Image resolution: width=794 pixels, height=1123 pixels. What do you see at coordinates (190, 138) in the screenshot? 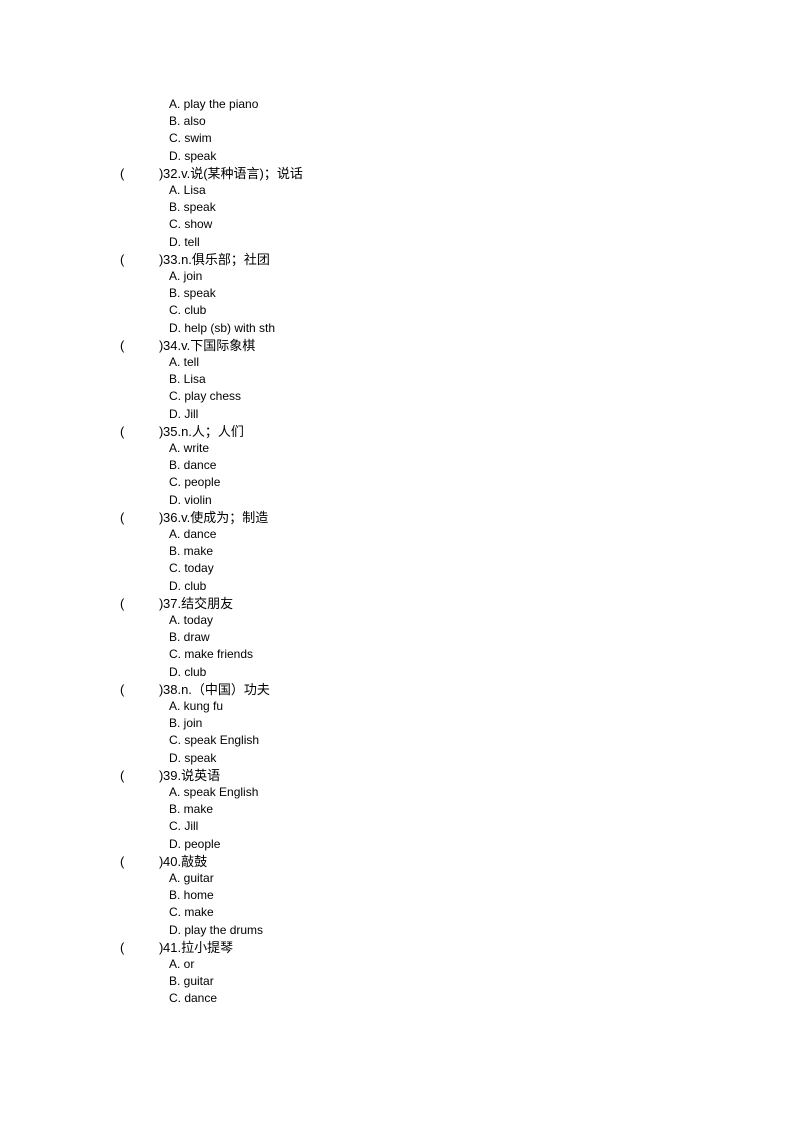
I see `answer-option: C. swim` at bounding box center [190, 138].